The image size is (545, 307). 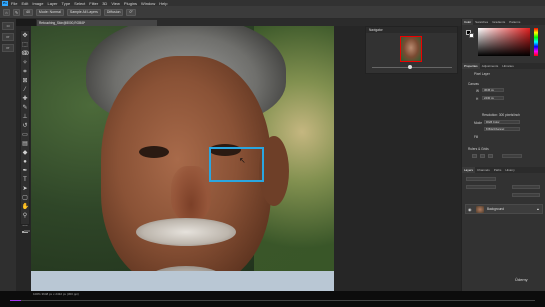 What do you see at coordinates (37, 3) in the screenshot?
I see `menu-image: Image` at bounding box center [37, 3].